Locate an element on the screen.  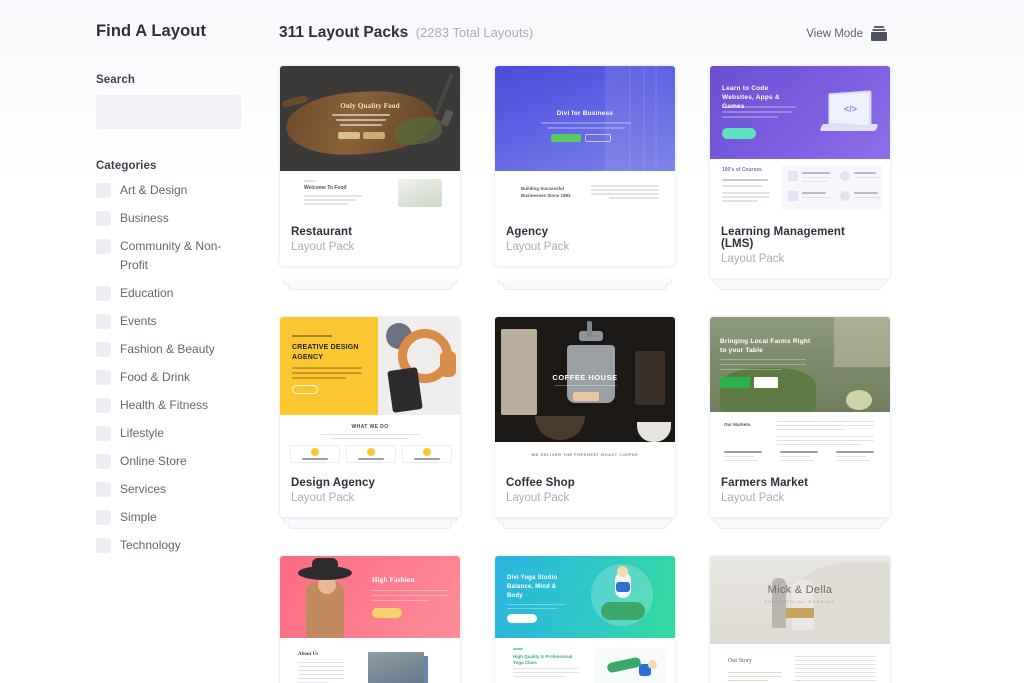
card-meta: Agency Layout Pack is located at coordinates (585, 241).